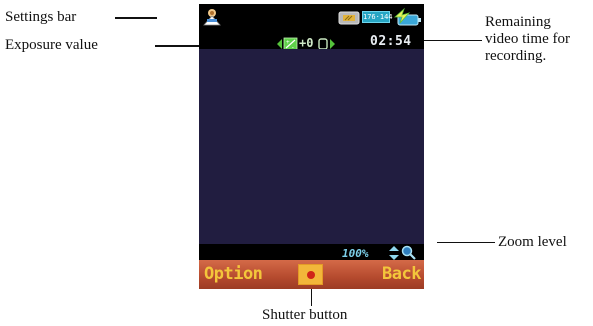 This screenshot has width=593, height=326. I want to click on zoom-value: 100%, so click(355, 253).